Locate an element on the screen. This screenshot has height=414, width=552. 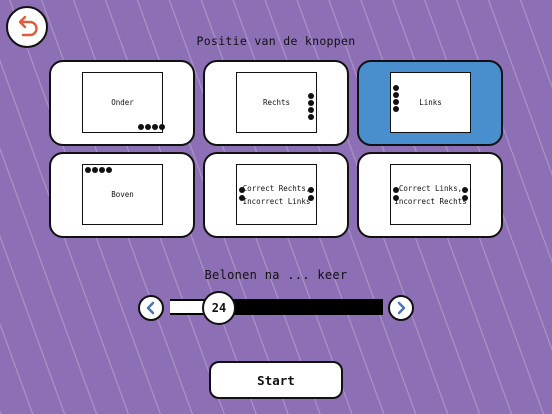
option-preview: Rechts is located at coordinates (276, 102).